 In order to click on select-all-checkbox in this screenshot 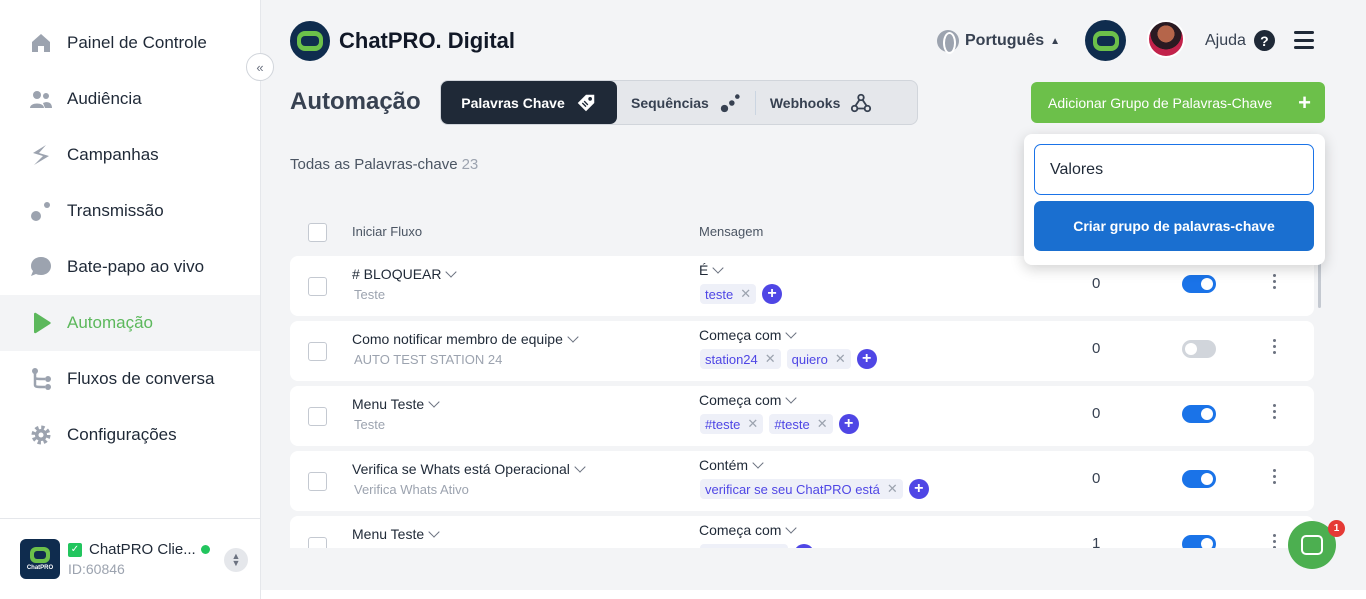, I will do `click(317, 232)`.